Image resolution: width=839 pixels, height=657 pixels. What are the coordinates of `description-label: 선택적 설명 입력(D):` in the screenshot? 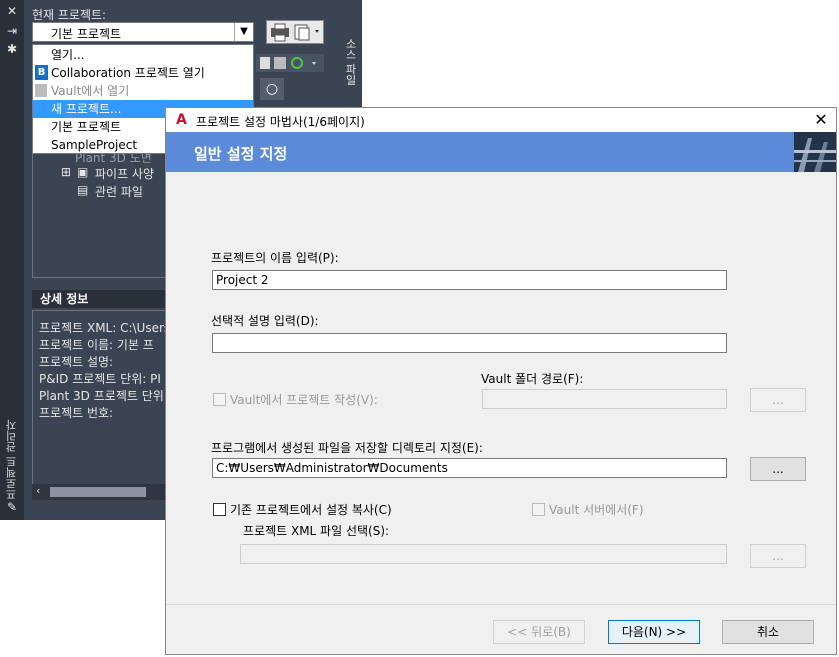 It's located at (265, 321).